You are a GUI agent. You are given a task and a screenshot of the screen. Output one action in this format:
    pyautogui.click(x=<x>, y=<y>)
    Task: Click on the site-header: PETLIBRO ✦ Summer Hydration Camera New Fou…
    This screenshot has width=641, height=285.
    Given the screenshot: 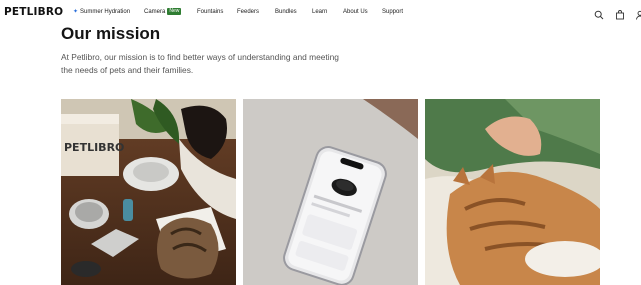 What is the action you would take?
    pyautogui.click(x=320, y=13)
    